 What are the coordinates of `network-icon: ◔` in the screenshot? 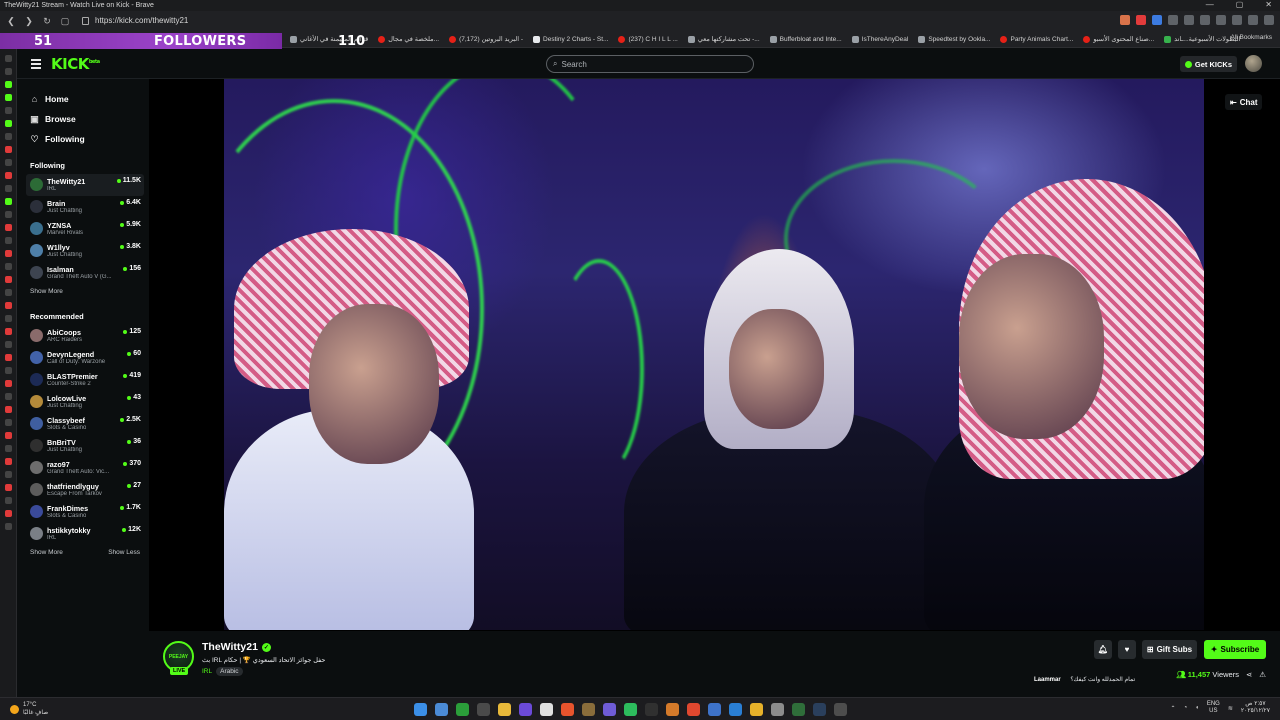 It's located at (1186, 708).